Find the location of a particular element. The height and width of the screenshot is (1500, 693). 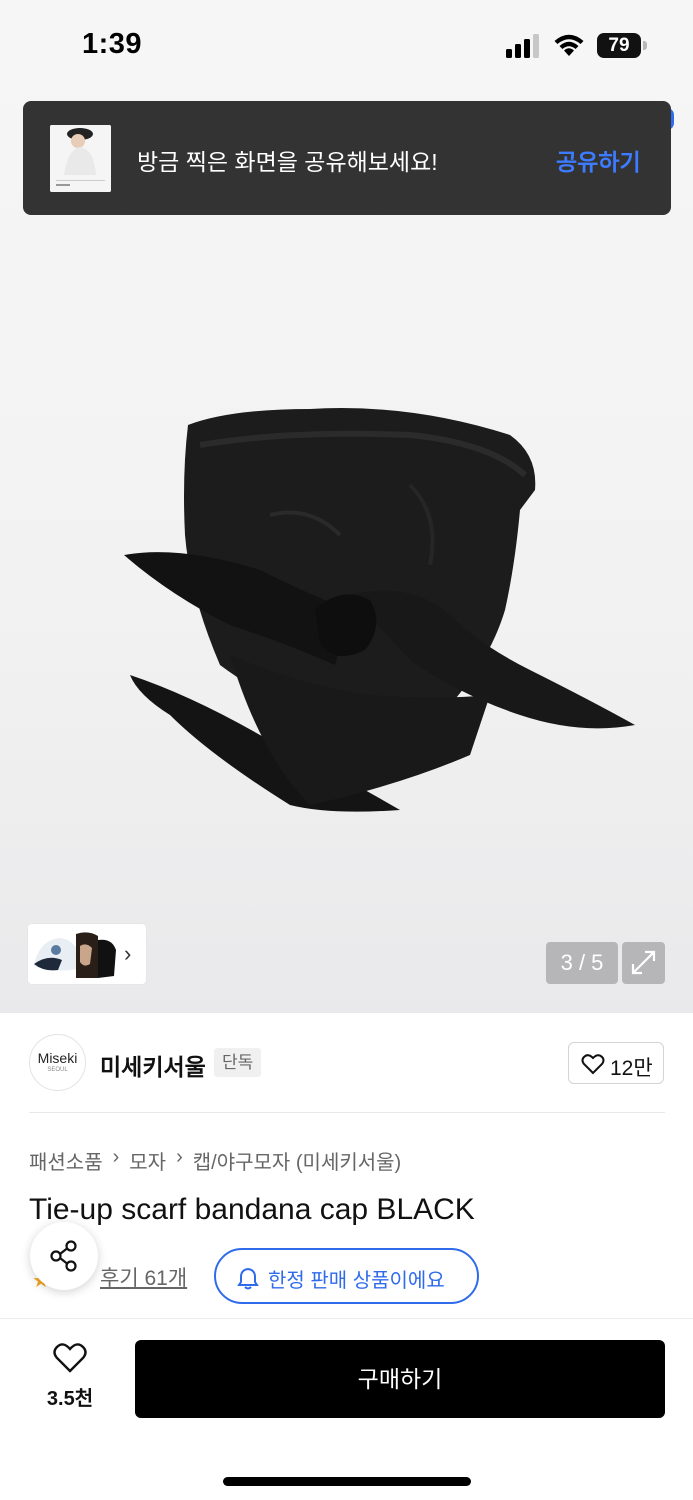

share-icon is located at coordinates (63, 1256).